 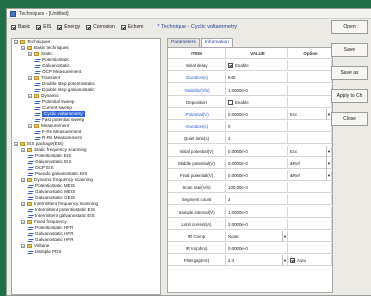 I want to click on parameter-name: -Potential(V), so click(x=197, y=114).